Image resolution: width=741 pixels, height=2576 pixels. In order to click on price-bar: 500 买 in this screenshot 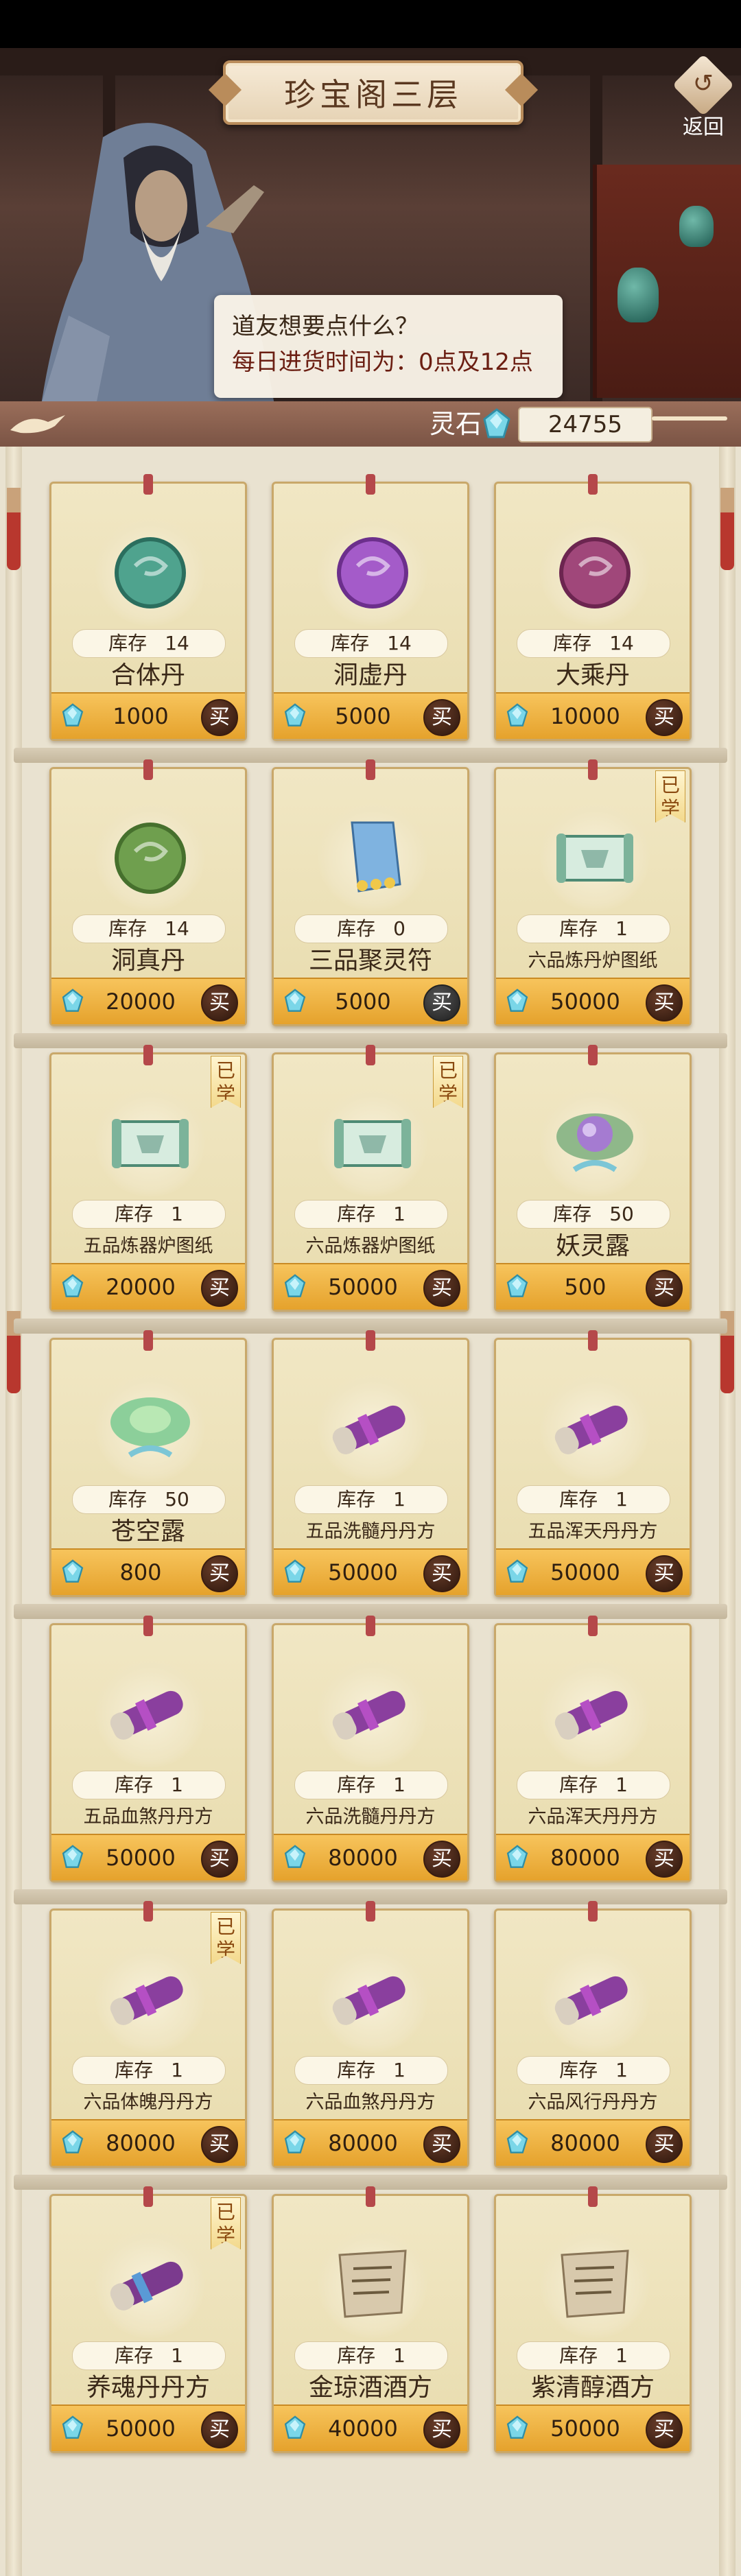, I will do `click(593, 1286)`.